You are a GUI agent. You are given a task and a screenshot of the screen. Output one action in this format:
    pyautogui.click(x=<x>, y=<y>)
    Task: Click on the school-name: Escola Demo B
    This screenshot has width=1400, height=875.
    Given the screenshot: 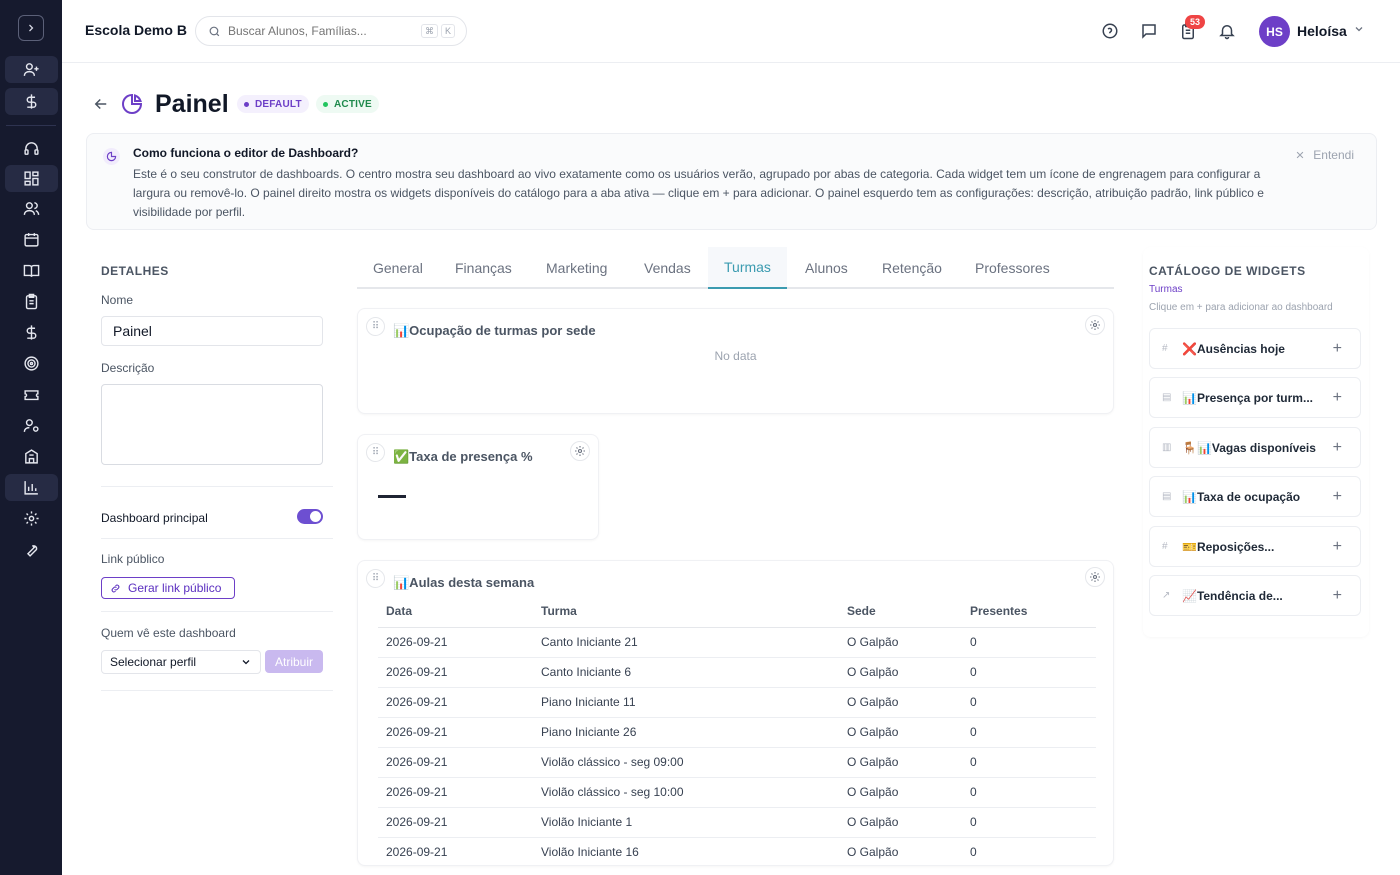 What is the action you would take?
    pyautogui.click(x=136, y=30)
    